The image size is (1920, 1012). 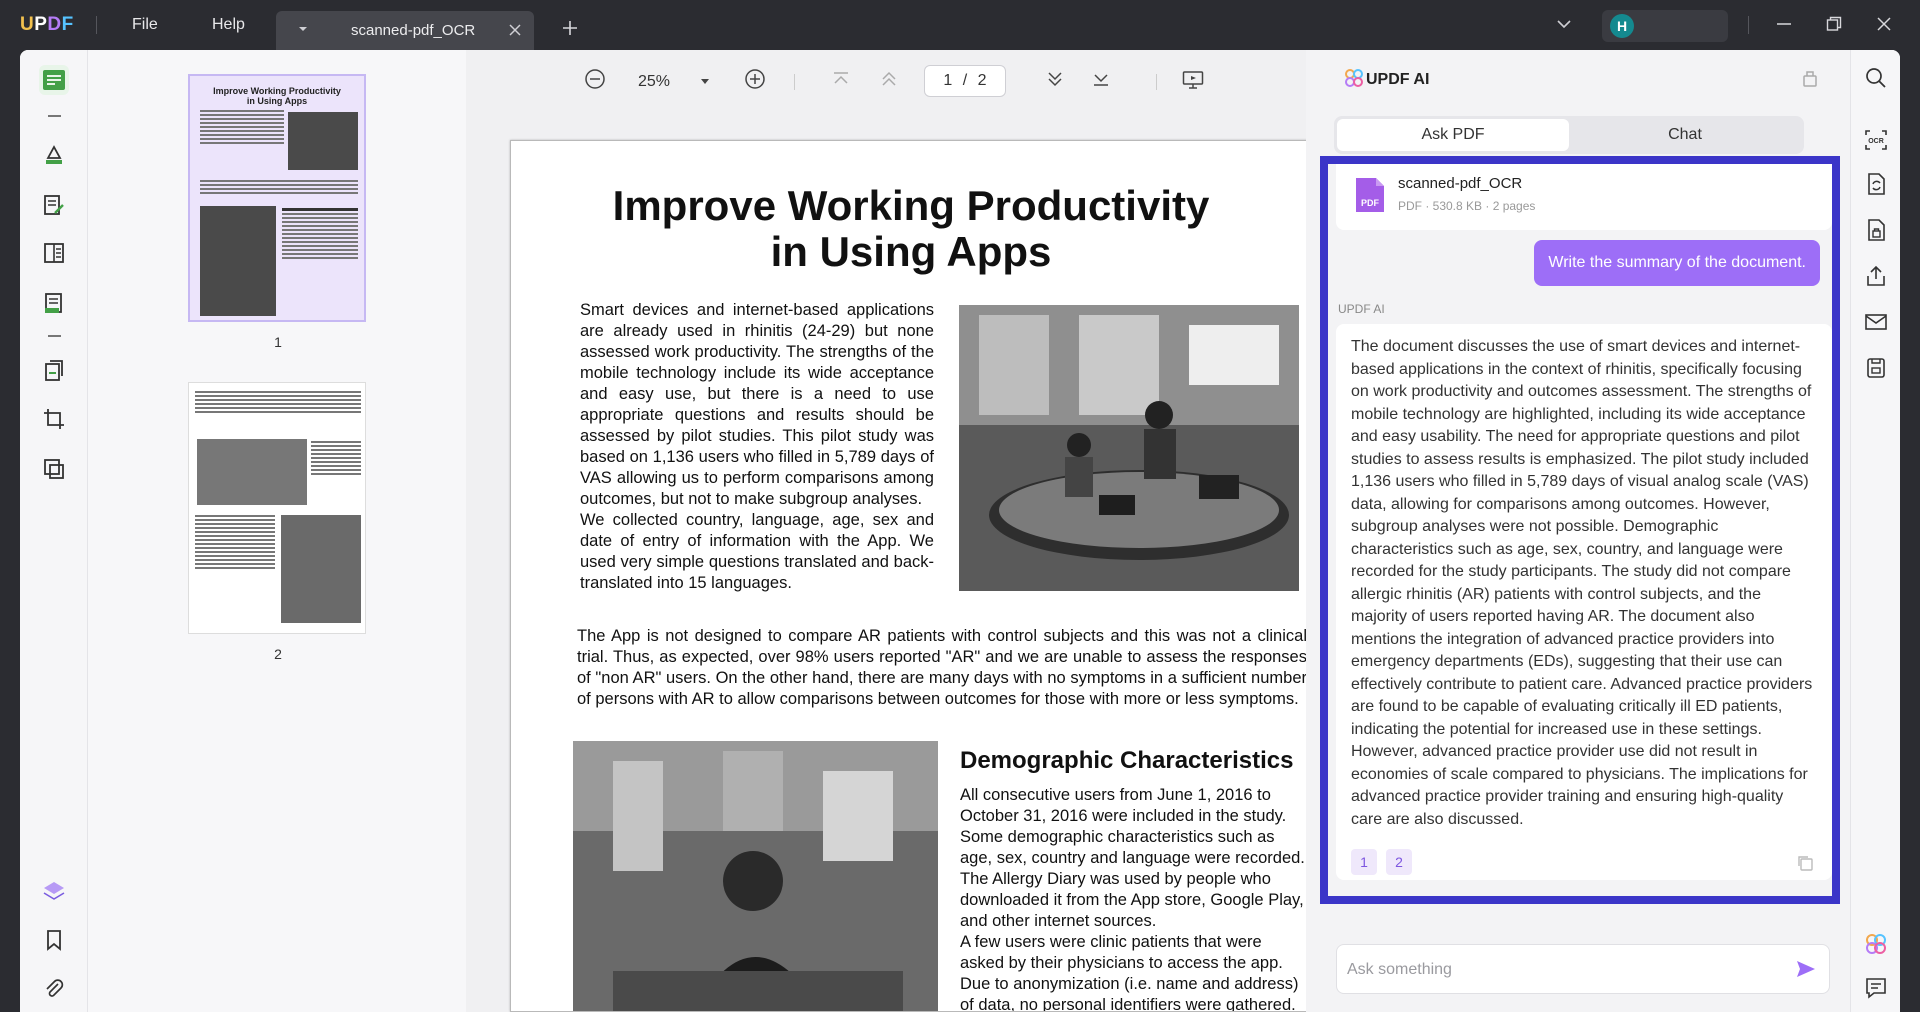 I want to click on search-icon, so click(x=1876, y=78).